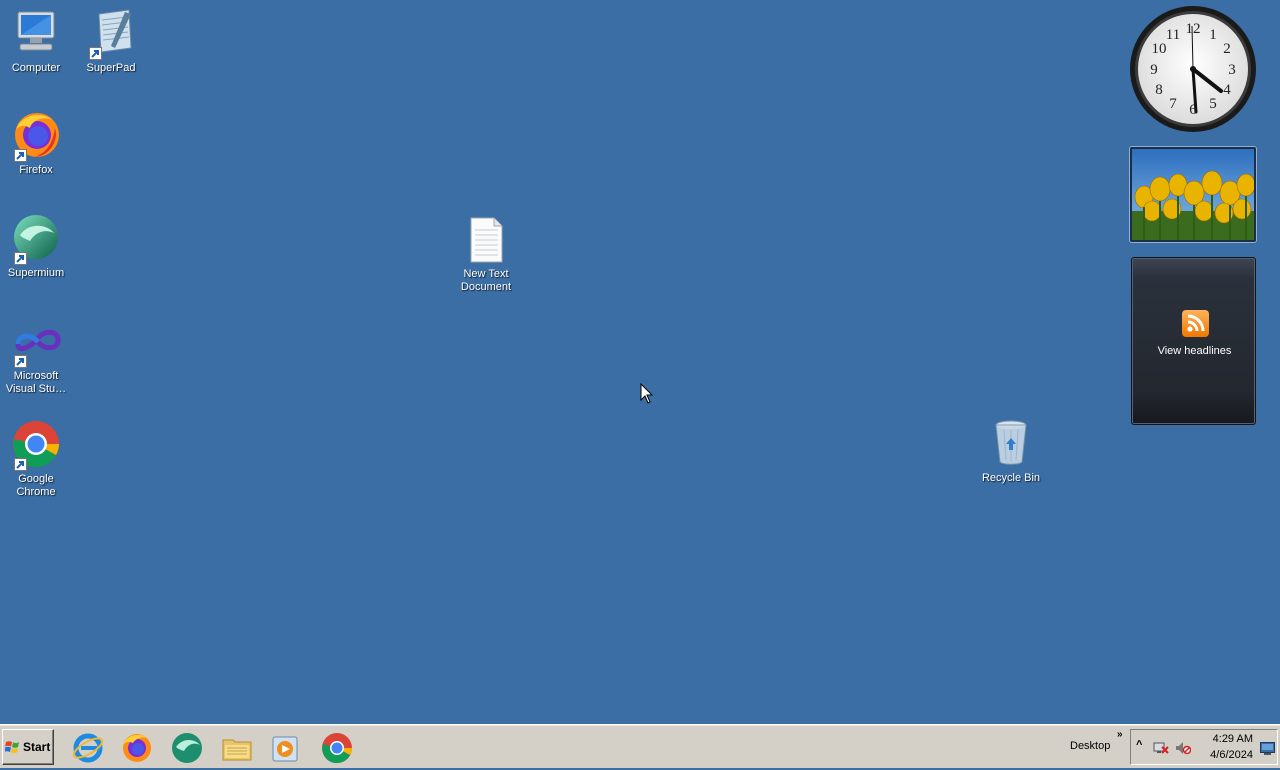 This screenshot has height=770, width=1280. Describe the element at coordinates (1229, 739) in the screenshot. I see `clock-time: 4:29 AM` at that location.